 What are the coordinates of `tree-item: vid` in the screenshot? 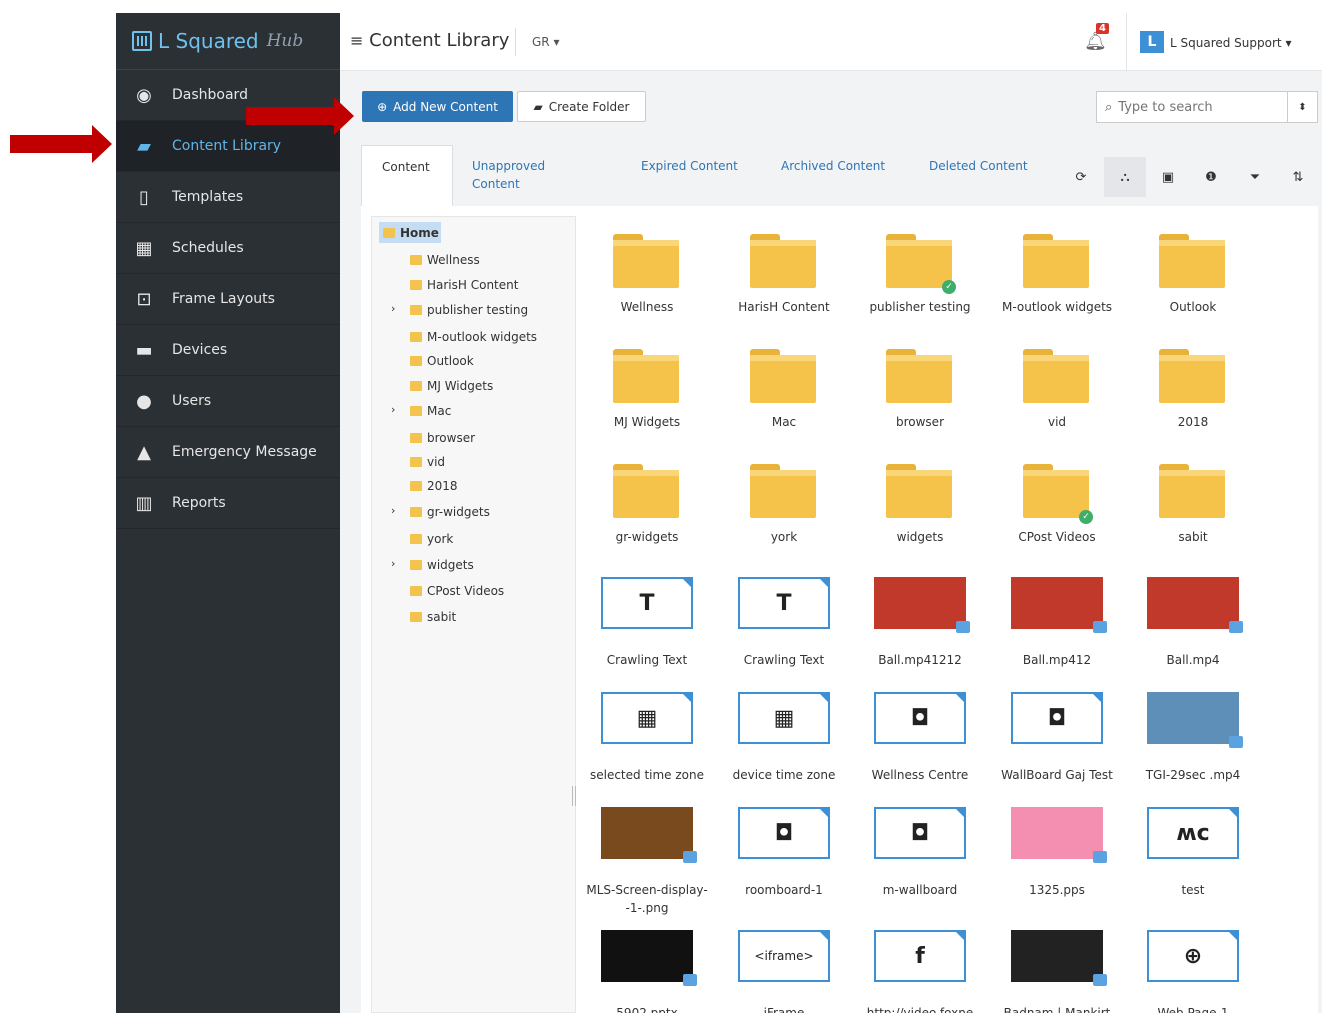 It's located at (427, 462).